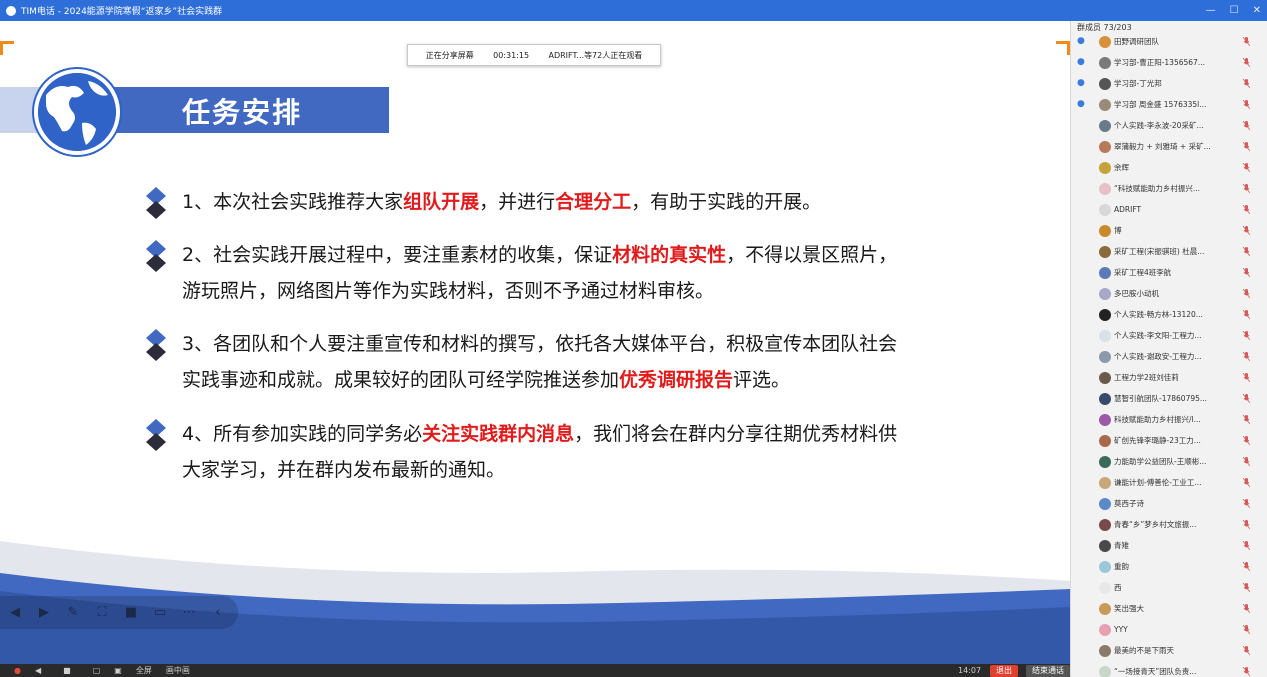 The width and height of the screenshot is (1267, 677). Describe the element at coordinates (160, 613) in the screenshot. I see `subtitle-icon: ▭` at that location.